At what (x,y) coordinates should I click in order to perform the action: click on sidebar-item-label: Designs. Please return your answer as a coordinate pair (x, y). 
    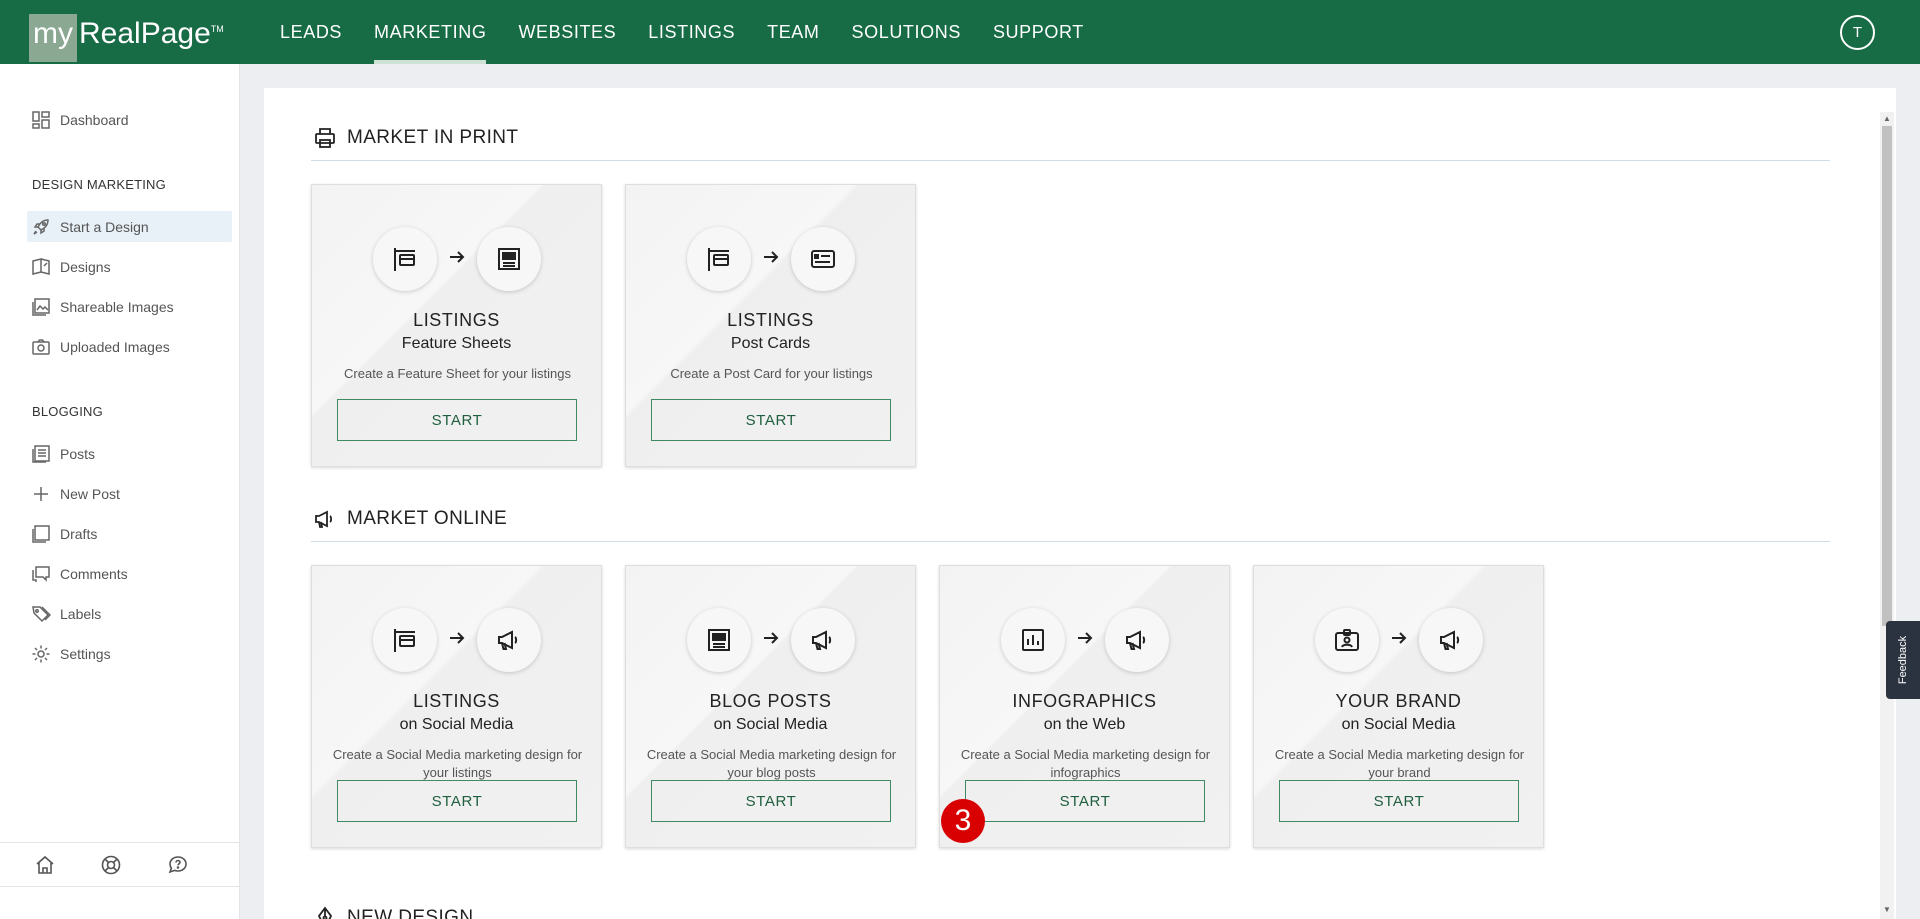
    Looking at the image, I should click on (85, 266).